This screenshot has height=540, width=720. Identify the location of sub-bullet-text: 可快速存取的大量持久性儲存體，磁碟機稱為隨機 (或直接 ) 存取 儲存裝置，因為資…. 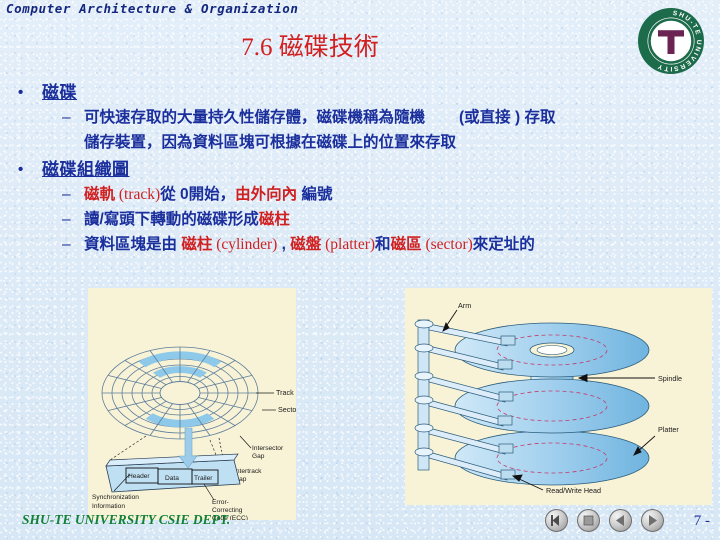
(396, 130).